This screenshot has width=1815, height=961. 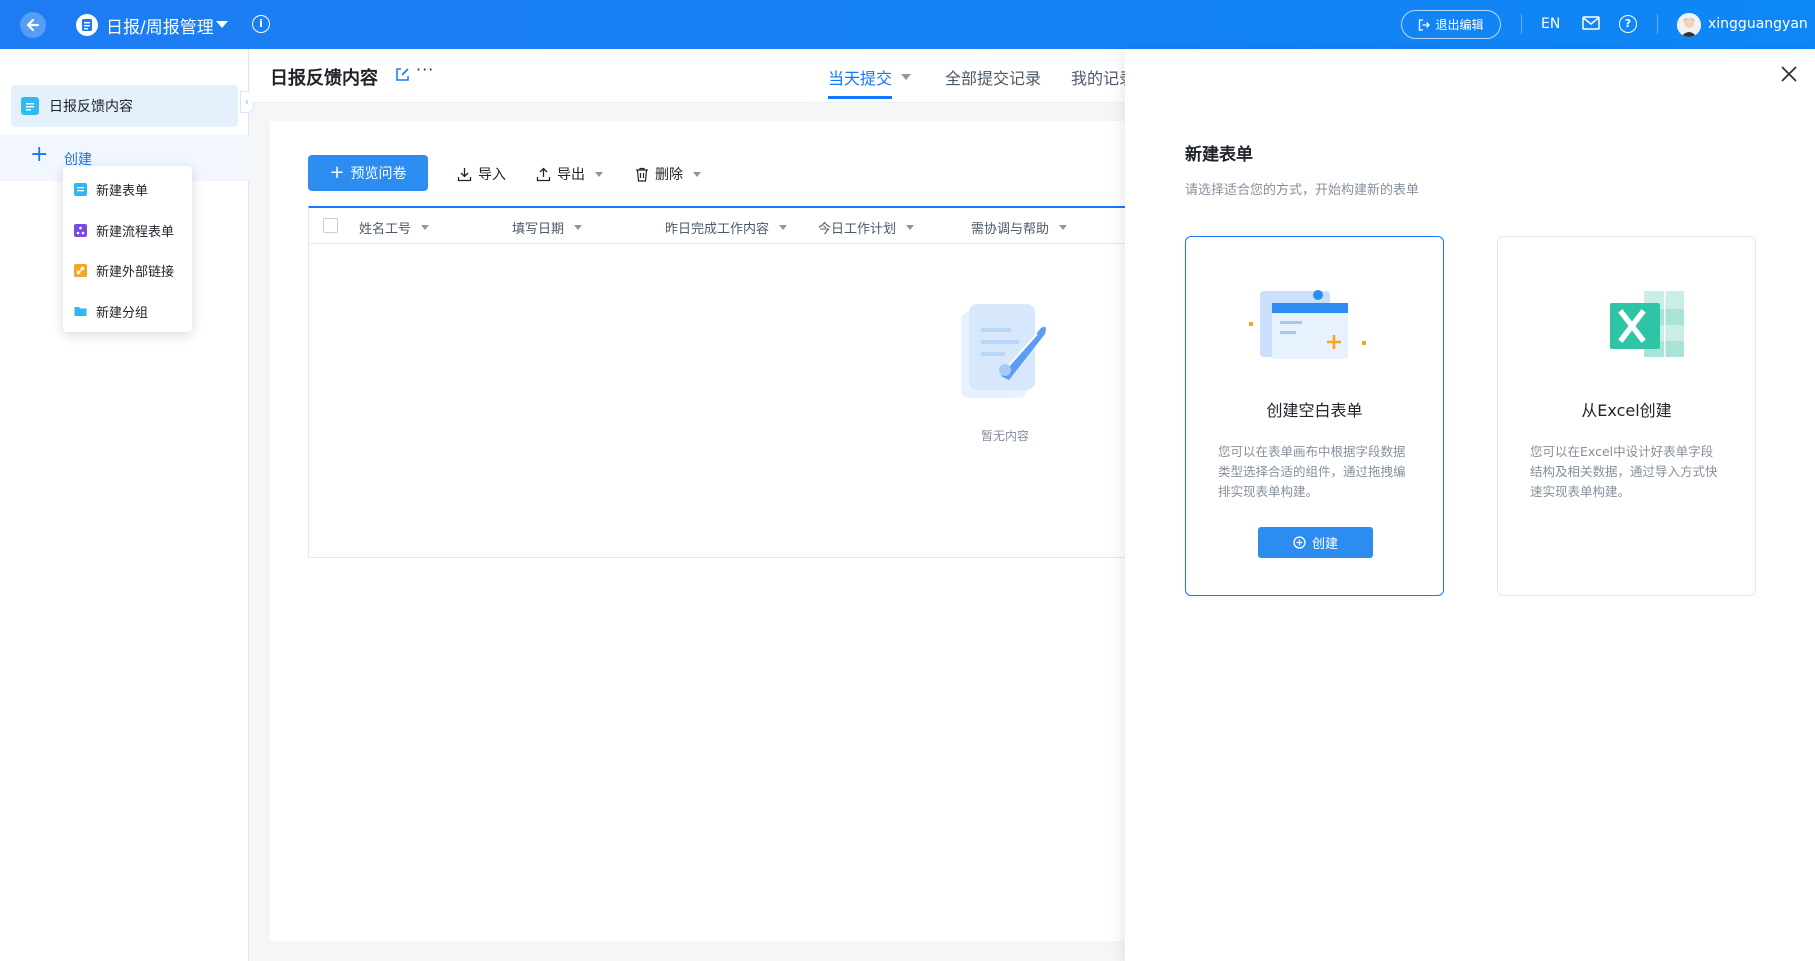 I want to click on back-button, so click(x=33, y=25).